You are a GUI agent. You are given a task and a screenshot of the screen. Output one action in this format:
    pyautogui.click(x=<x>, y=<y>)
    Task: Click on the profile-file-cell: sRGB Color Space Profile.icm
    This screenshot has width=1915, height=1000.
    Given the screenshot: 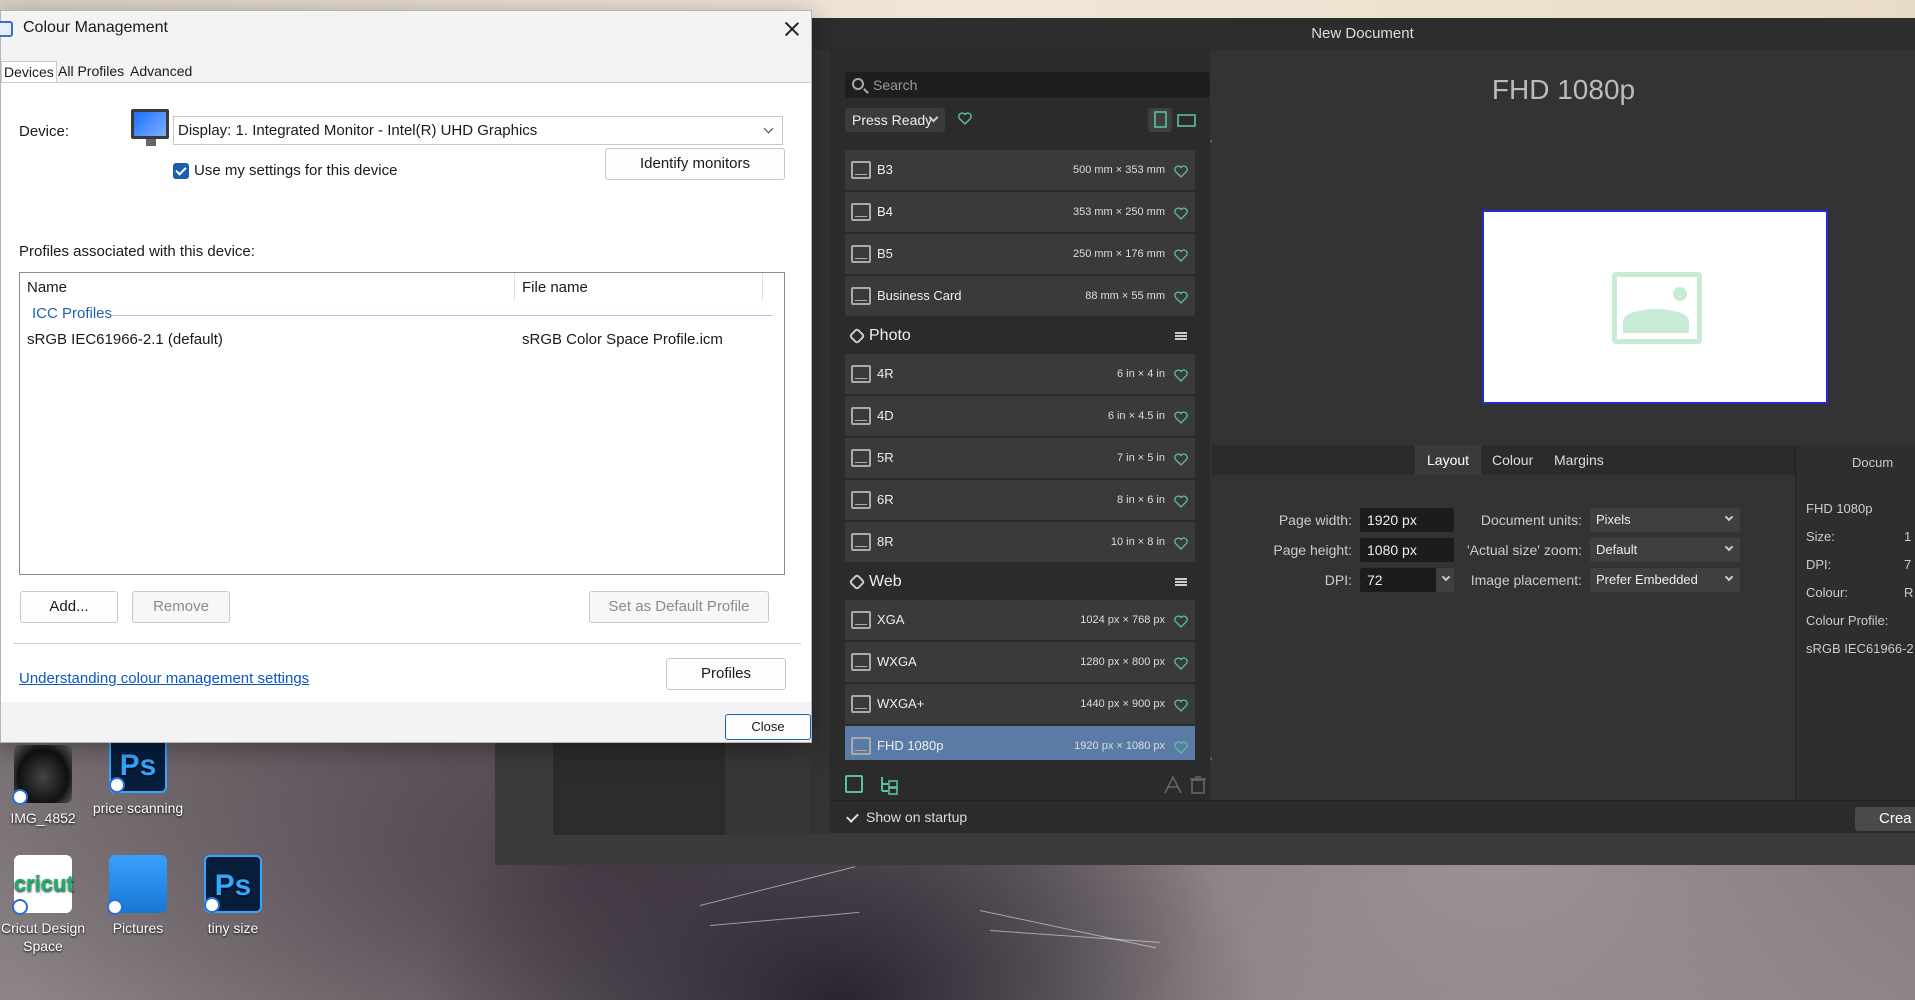 What is the action you would take?
    pyautogui.click(x=622, y=339)
    